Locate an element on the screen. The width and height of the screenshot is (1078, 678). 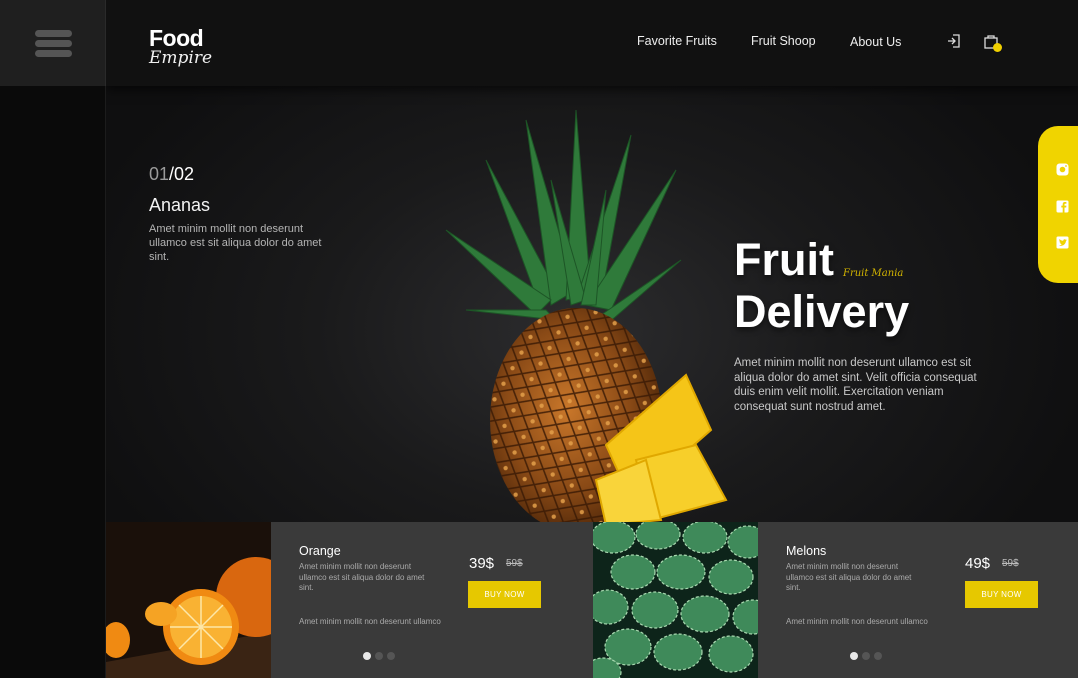
hamburger-menu-button is located at coordinates (53, 43).